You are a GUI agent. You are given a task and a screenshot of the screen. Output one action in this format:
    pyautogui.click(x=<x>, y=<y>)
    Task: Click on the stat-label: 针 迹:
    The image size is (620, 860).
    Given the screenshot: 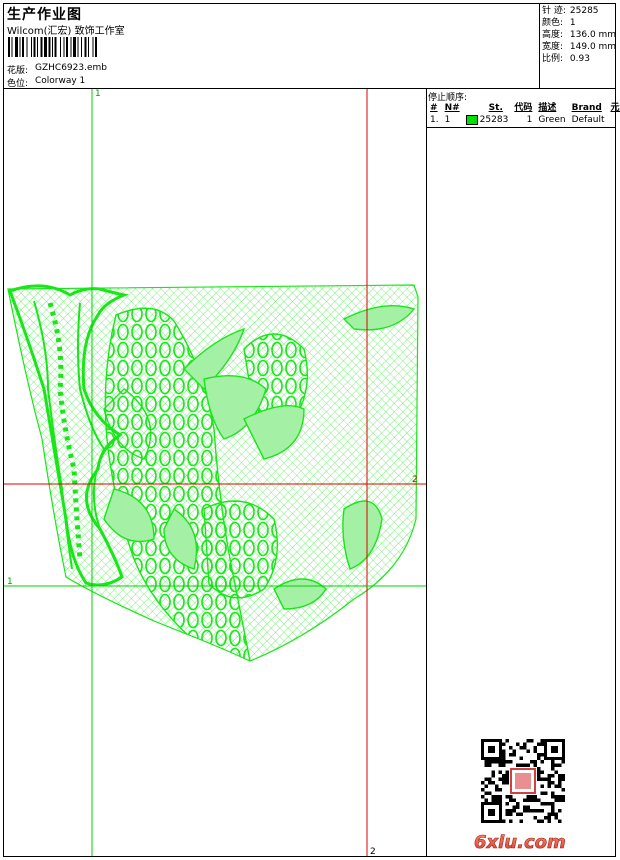 What is the action you would take?
    pyautogui.click(x=554, y=11)
    